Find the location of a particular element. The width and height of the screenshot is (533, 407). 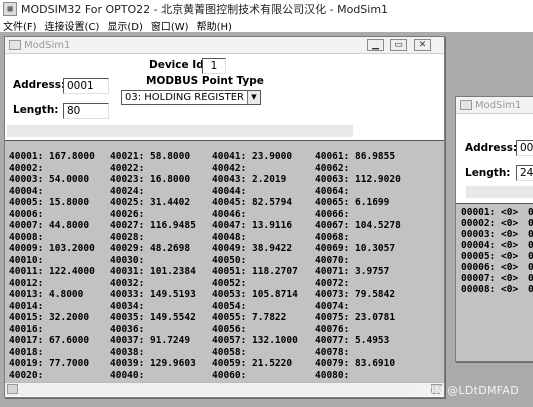

register-cell: 40041: 23.9000 is located at coordinates (252, 157).